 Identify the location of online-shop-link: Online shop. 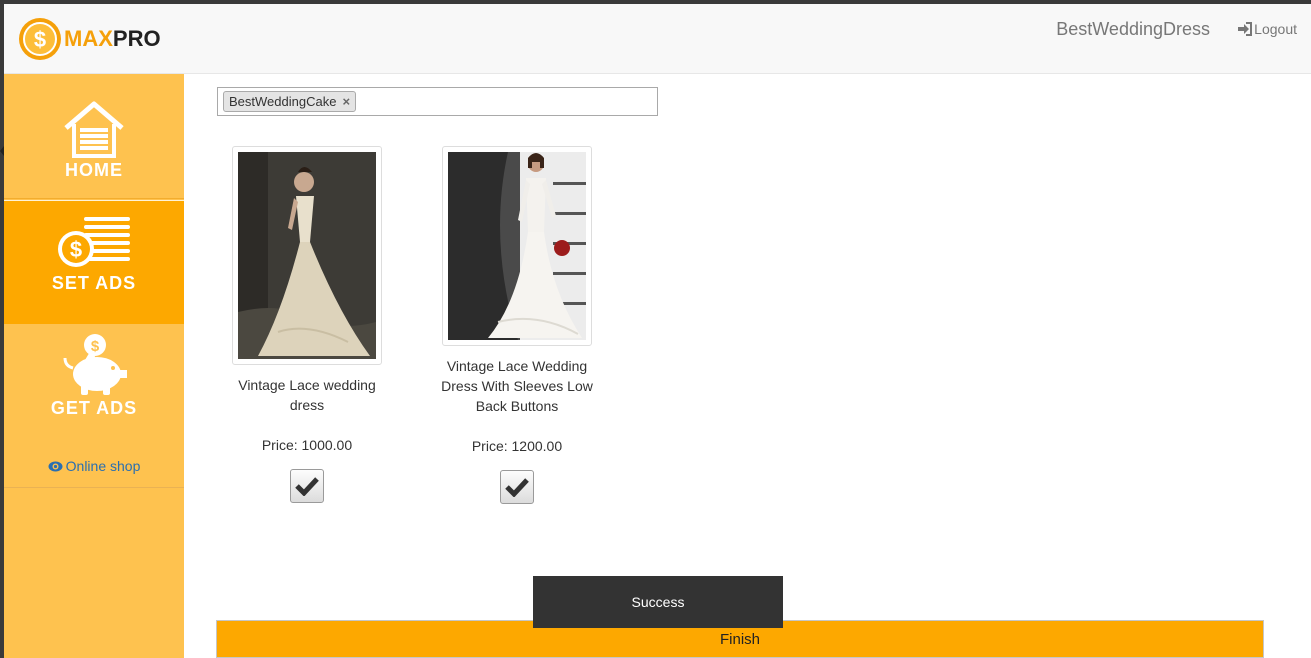
(94, 466).